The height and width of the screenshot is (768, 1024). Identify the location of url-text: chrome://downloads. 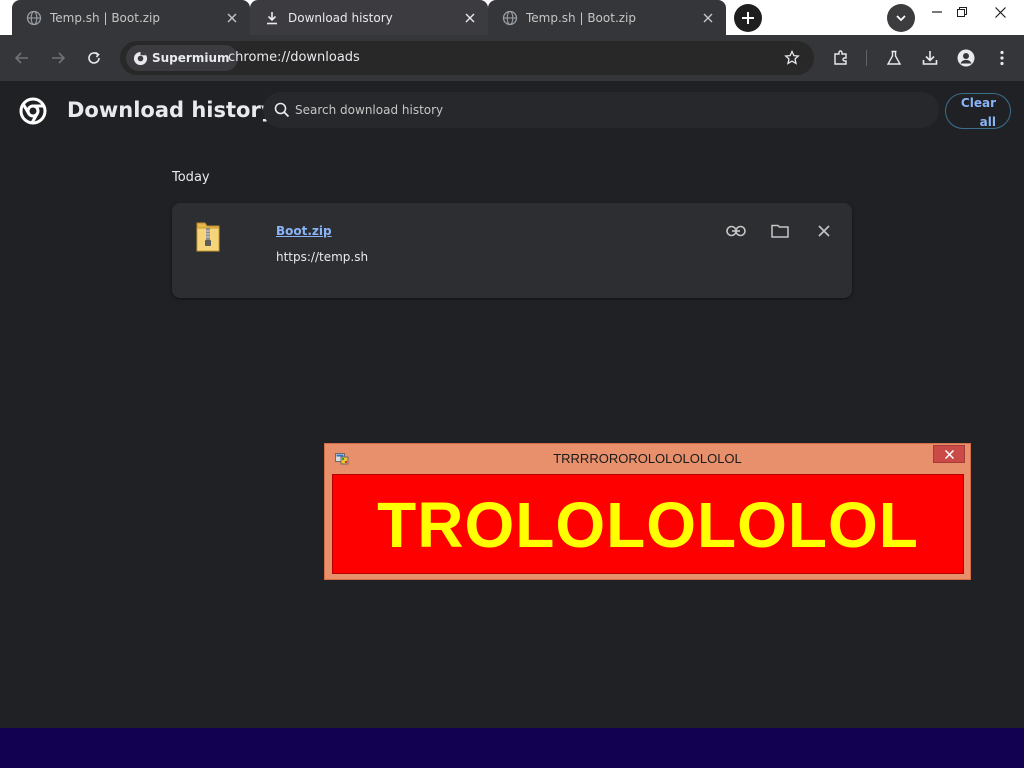
(294, 57).